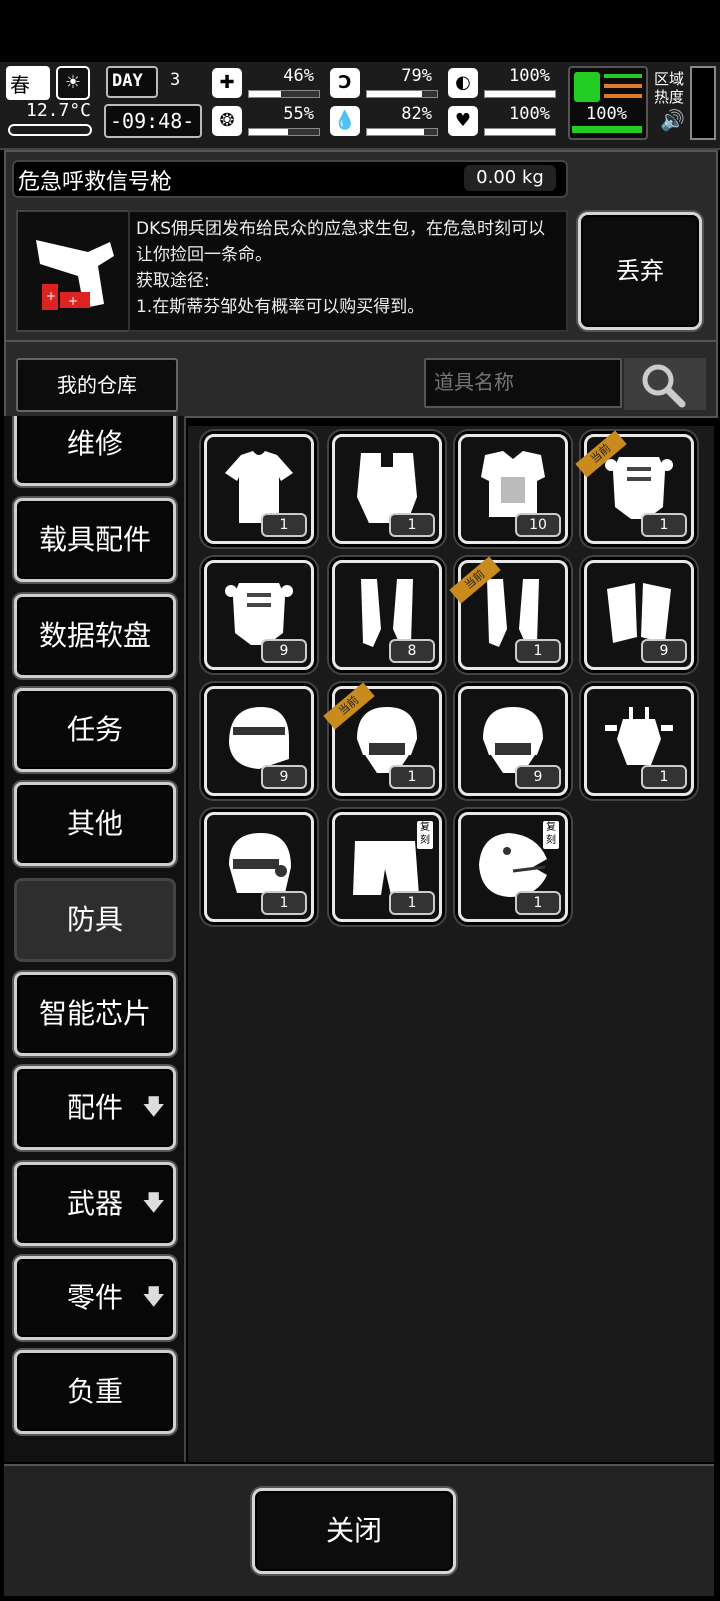 This screenshot has width=720, height=1601. What do you see at coordinates (463, 121) in the screenshot?
I see `heart-icon: ♥` at bounding box center [463, 121].